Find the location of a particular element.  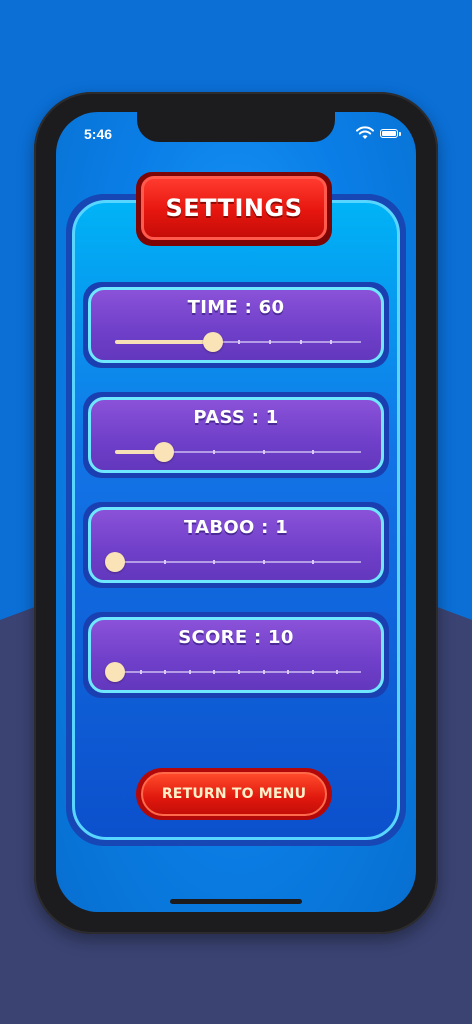

slider-label: SCORE : 10 is located at coordinates (236, 637).